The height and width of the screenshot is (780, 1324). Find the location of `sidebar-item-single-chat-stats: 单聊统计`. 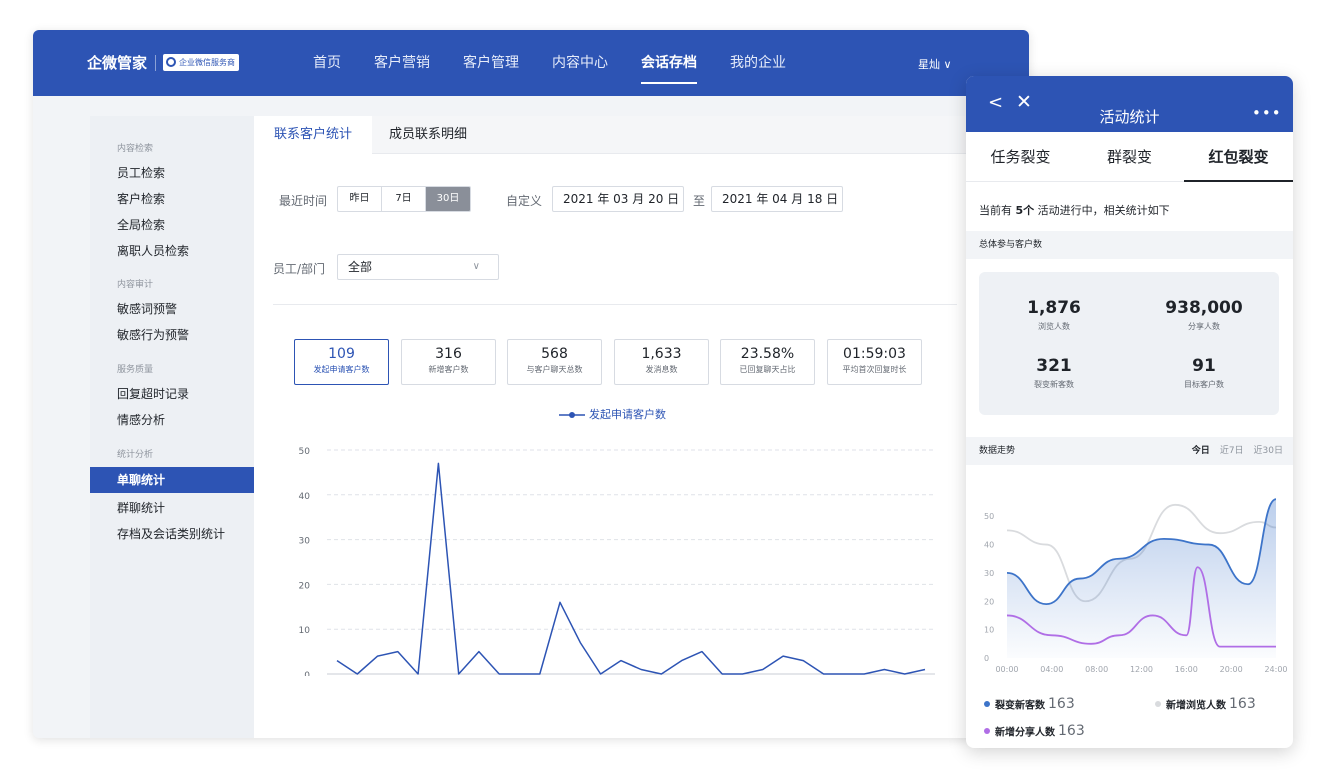

sidebar-item-single-chat-stats: 单聊统计 is located at coordinates (172, 480).